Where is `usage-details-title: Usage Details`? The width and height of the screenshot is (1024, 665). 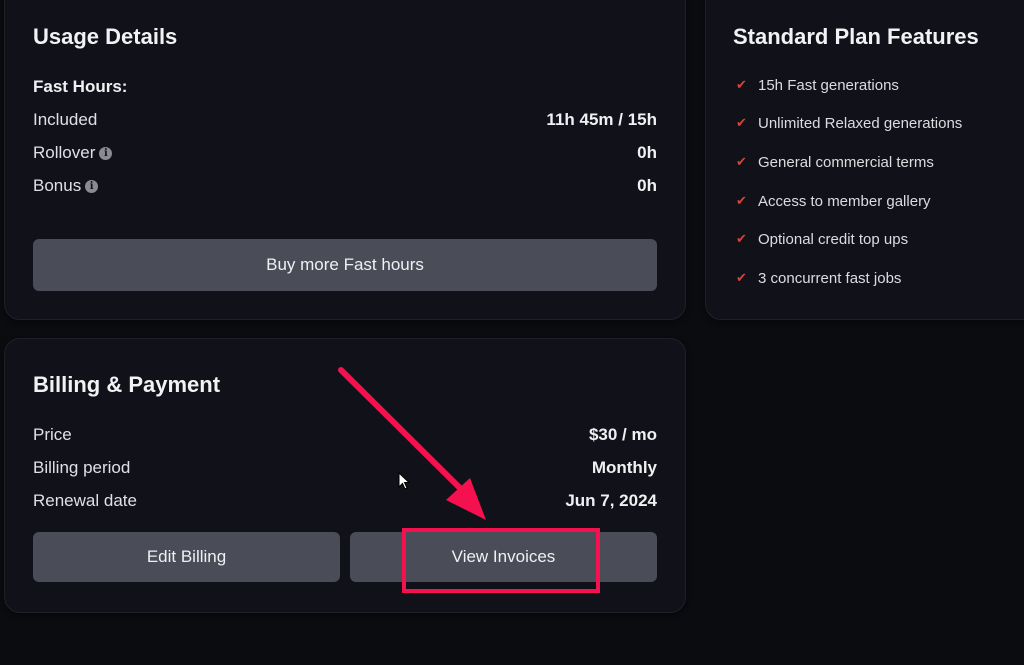 usage-details-title: Usage Details is located at coordinates (105, 36).